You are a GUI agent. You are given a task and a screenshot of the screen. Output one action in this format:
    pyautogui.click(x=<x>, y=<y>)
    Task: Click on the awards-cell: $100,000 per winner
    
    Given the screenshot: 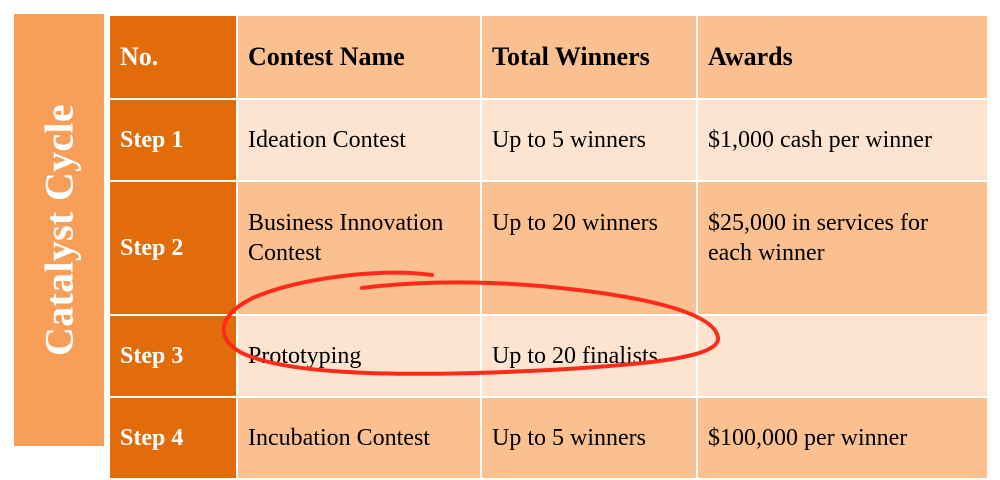 What is the action you would take?
    pyautogui.click(x=842, y=438)
    